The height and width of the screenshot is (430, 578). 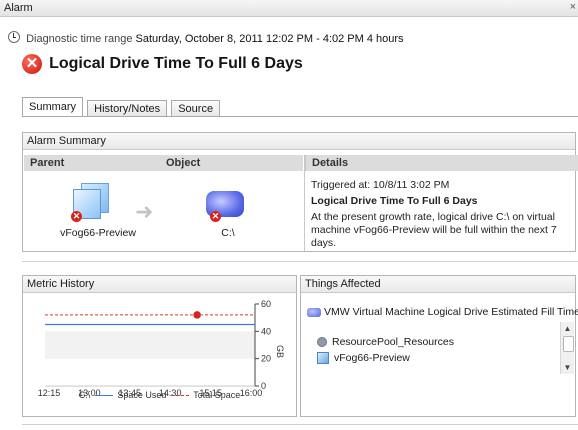 What do you see at coordinates (300, 116) in the screenshot?
I see `tab-underline` at bounding box center [300, 116].